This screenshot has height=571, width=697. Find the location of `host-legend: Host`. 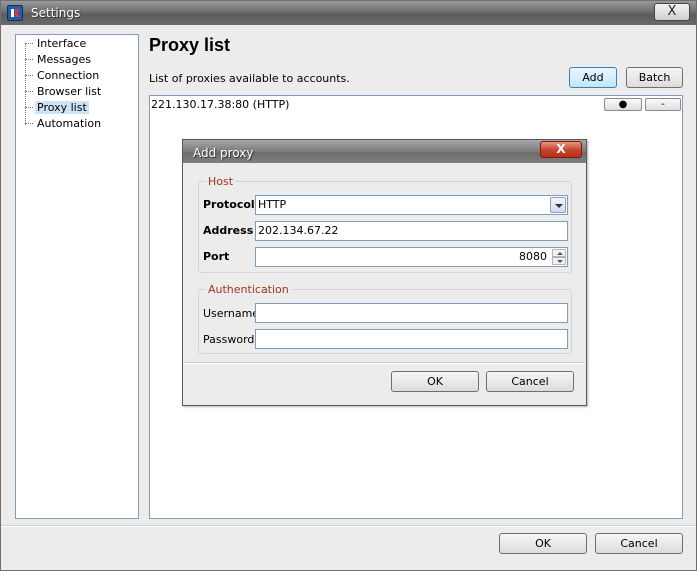

host-legend: Host is located at coordinates (221, 181).